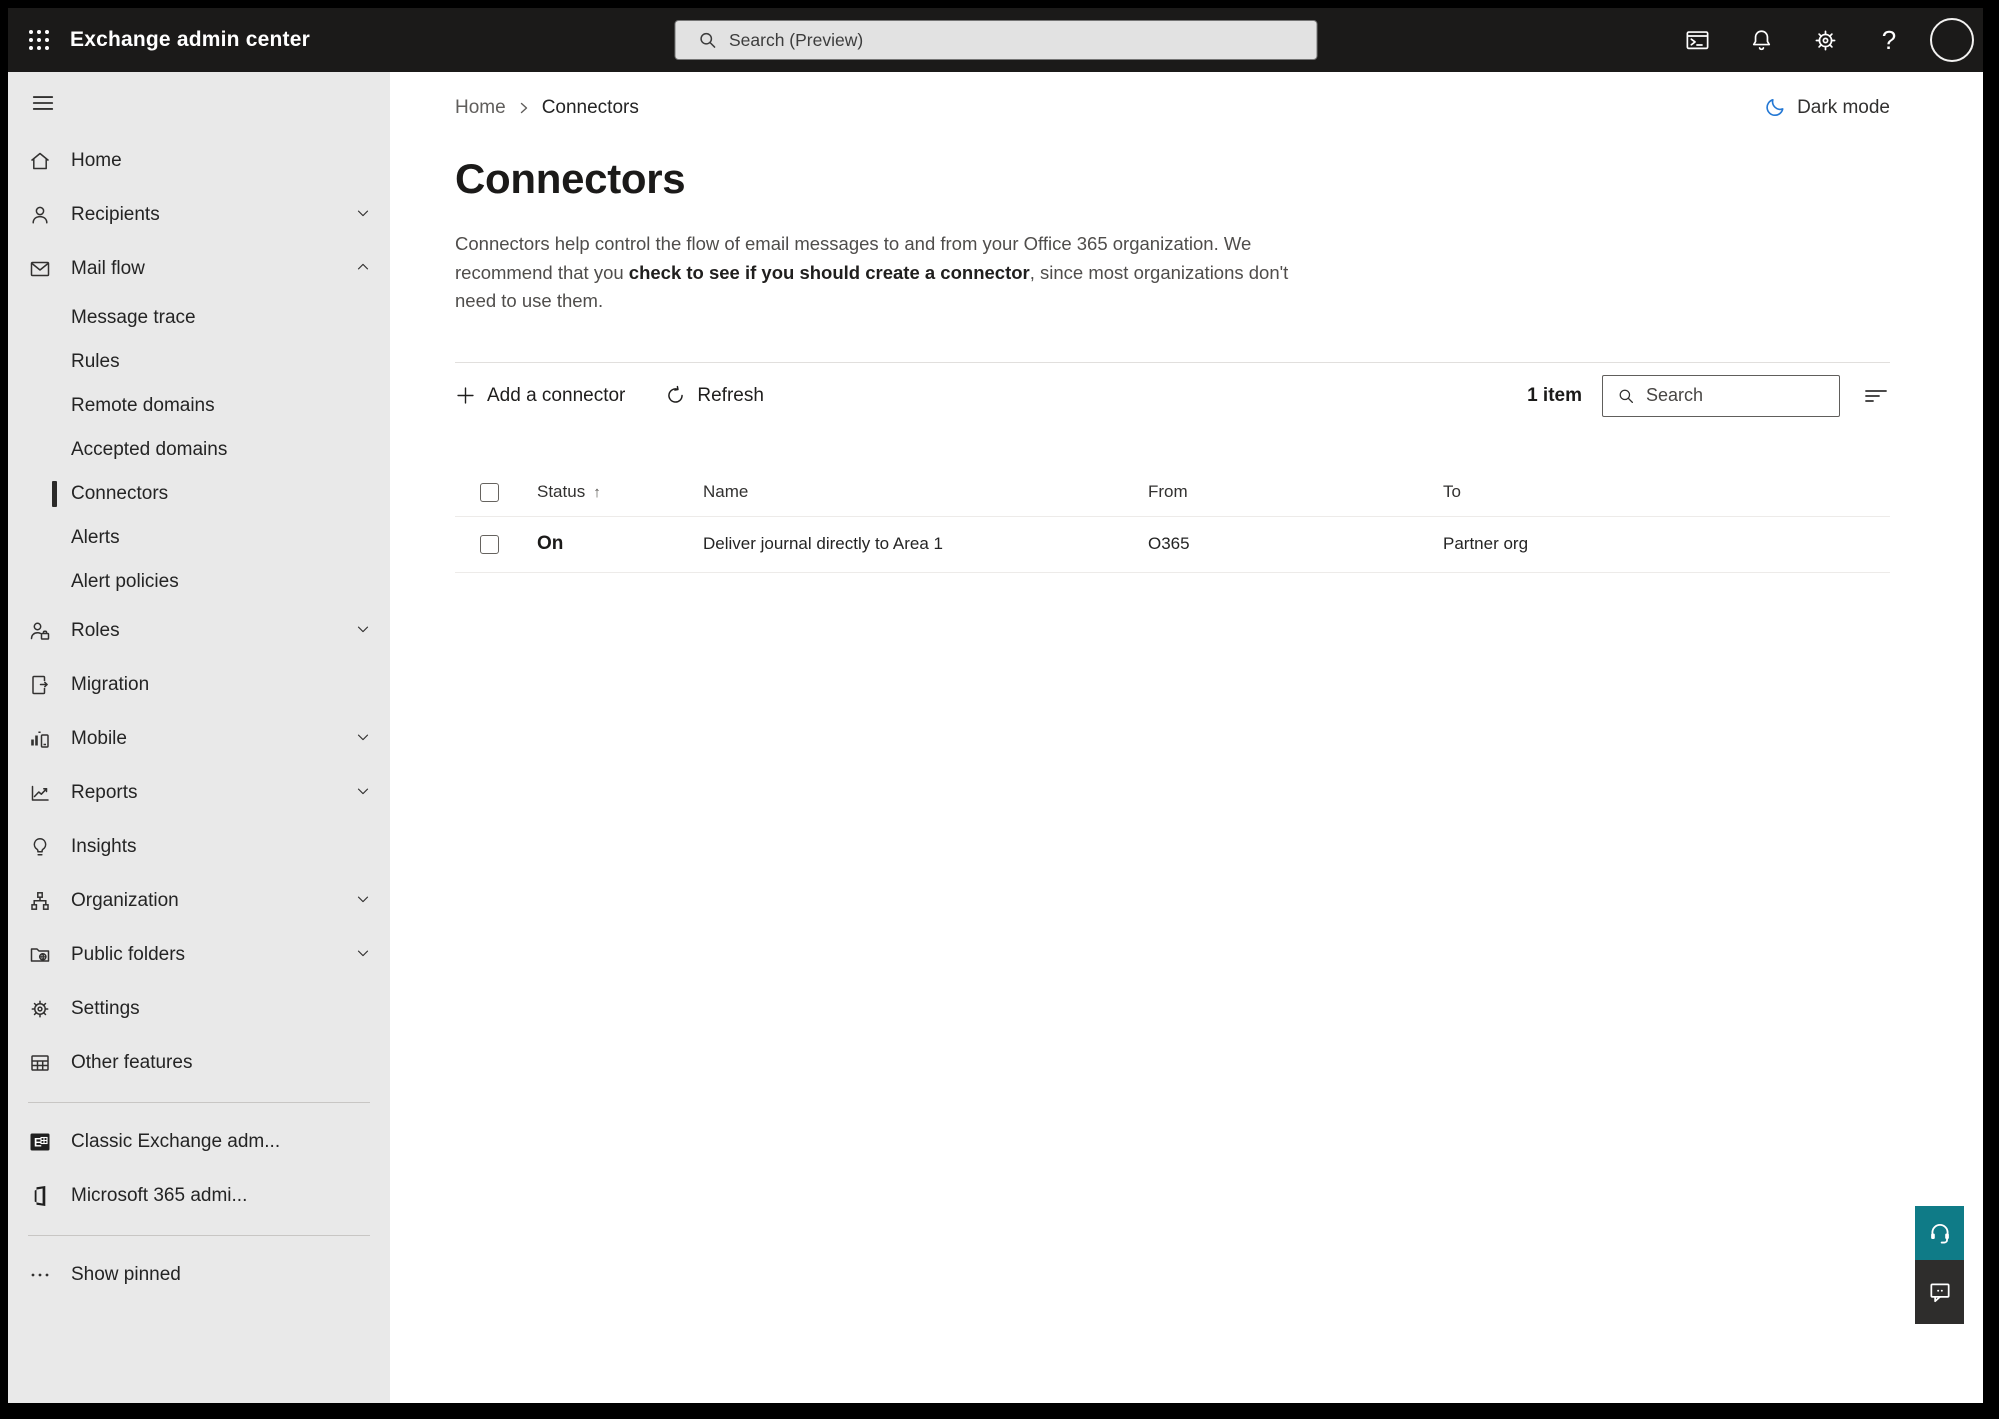 This screenshot has height=1419, width=1999. Describe the element at coordinates (480, 108) in the screenshot. I see `breadcrumb-home-link: Home` at that location.